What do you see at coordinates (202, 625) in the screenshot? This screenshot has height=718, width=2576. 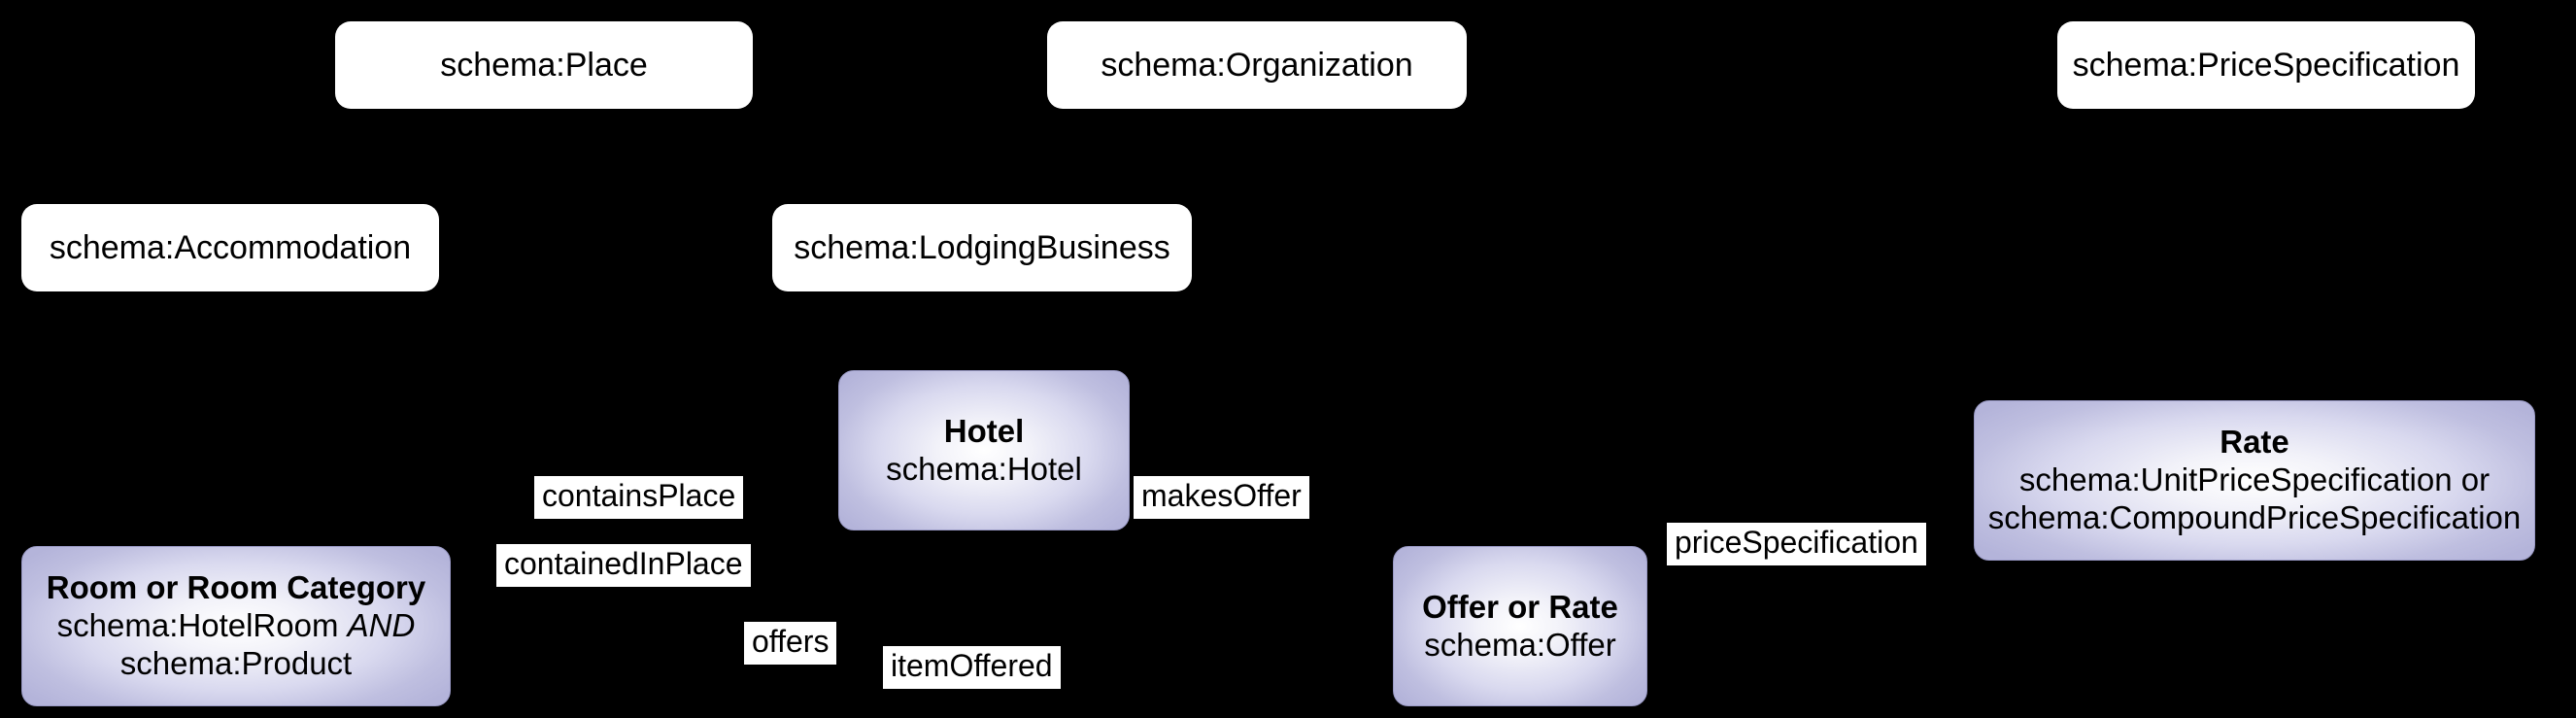 I see `node-room-subtitle-pre: schema:HotelRoom` at bounding box center [202, 625].